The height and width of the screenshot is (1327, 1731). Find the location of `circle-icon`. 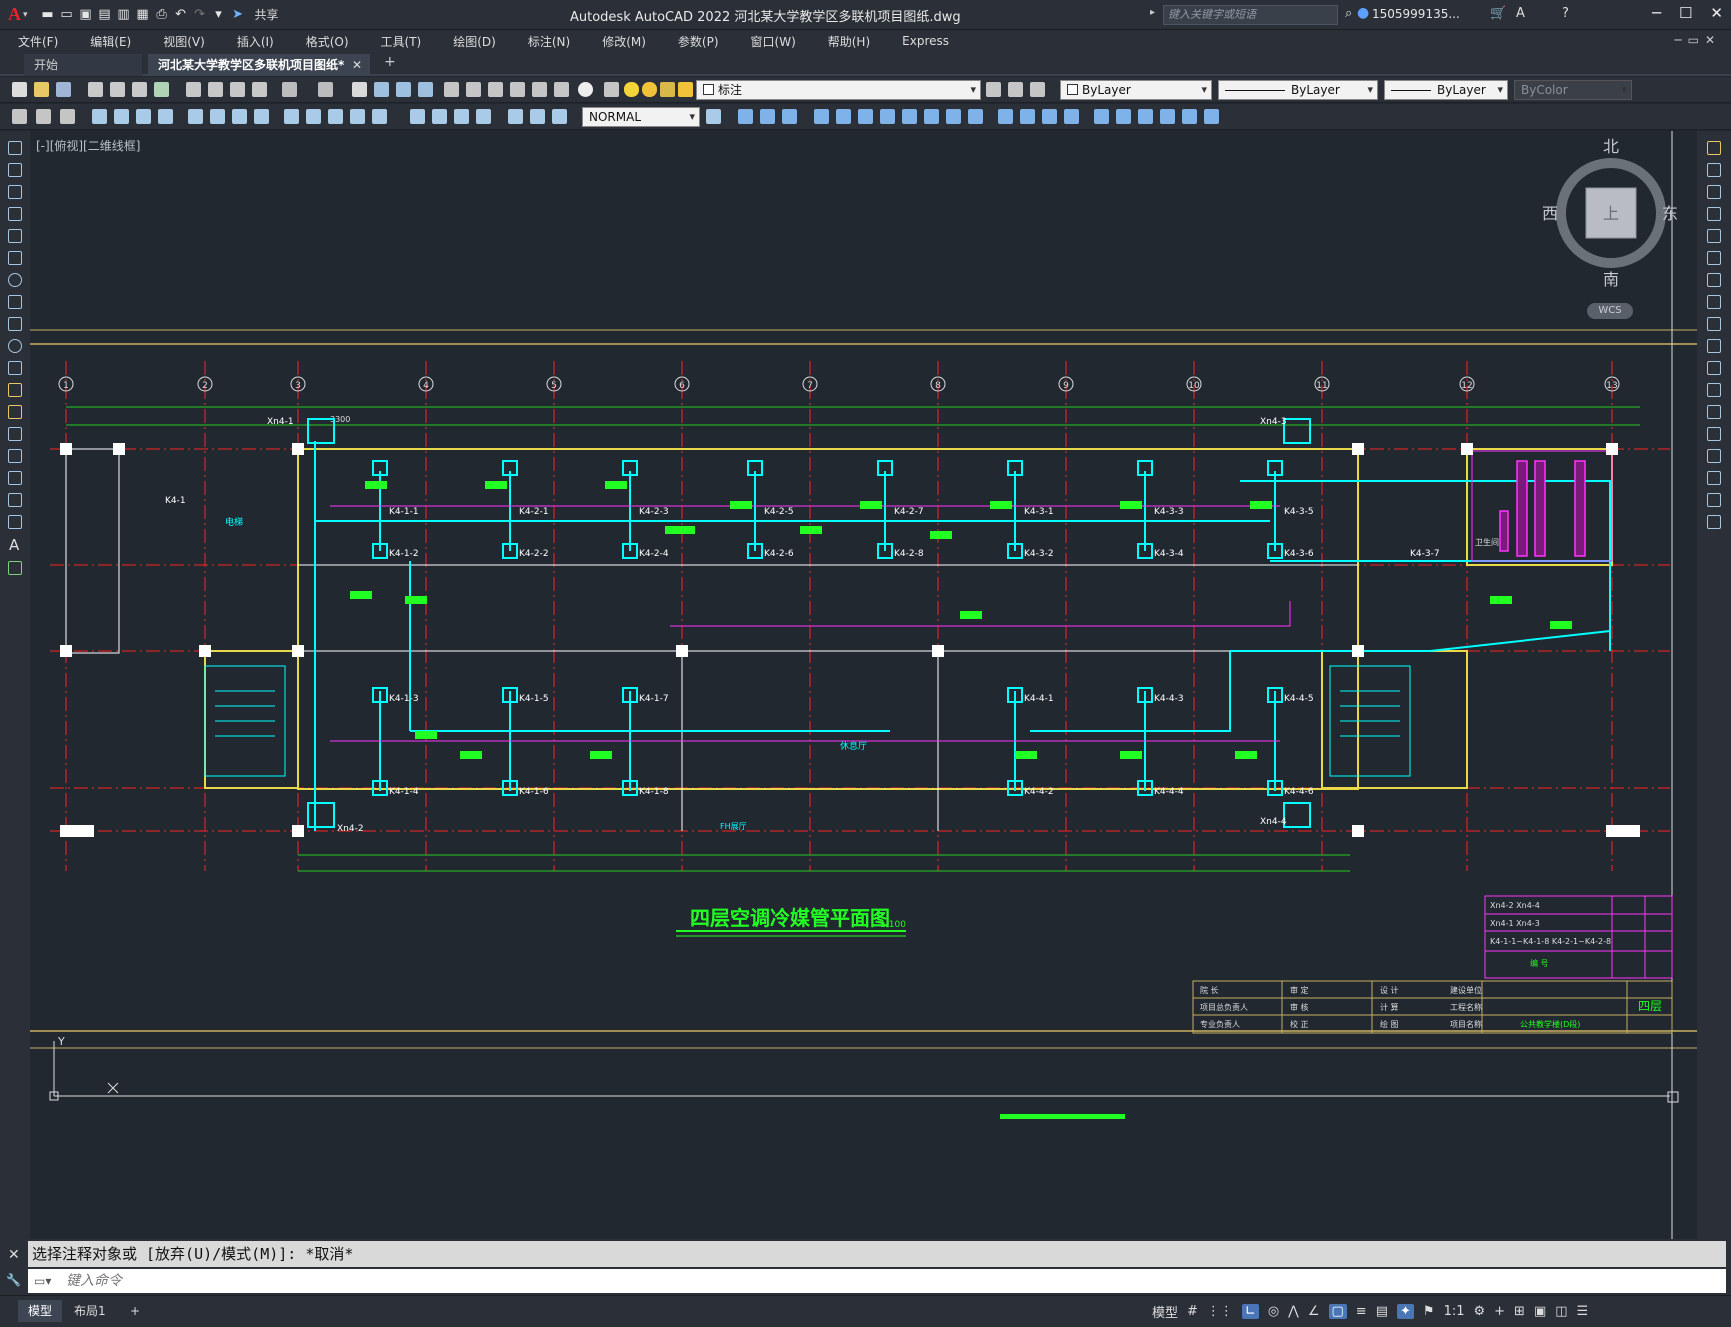

circle-icon is located at coordinates (15, 280).